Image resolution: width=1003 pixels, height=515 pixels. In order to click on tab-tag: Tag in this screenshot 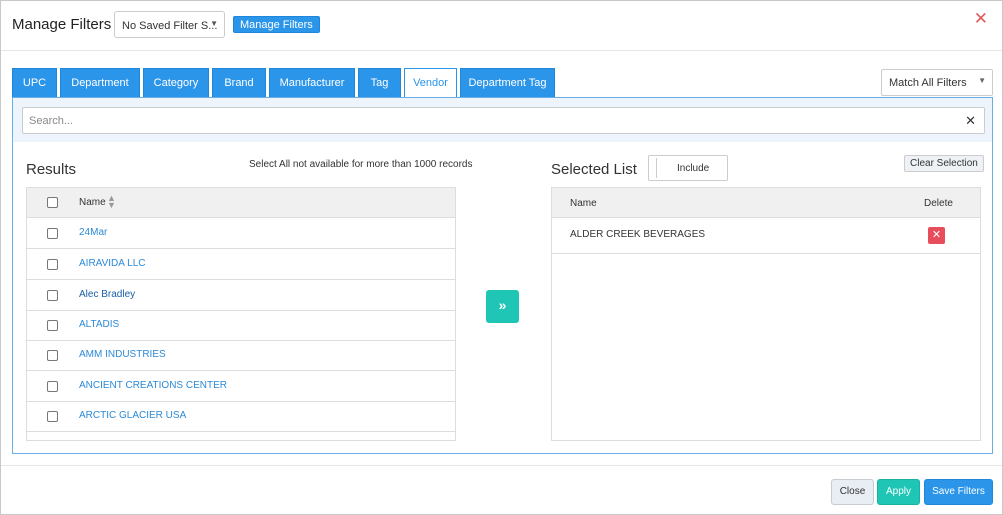, I will do `click(379, 82)`.